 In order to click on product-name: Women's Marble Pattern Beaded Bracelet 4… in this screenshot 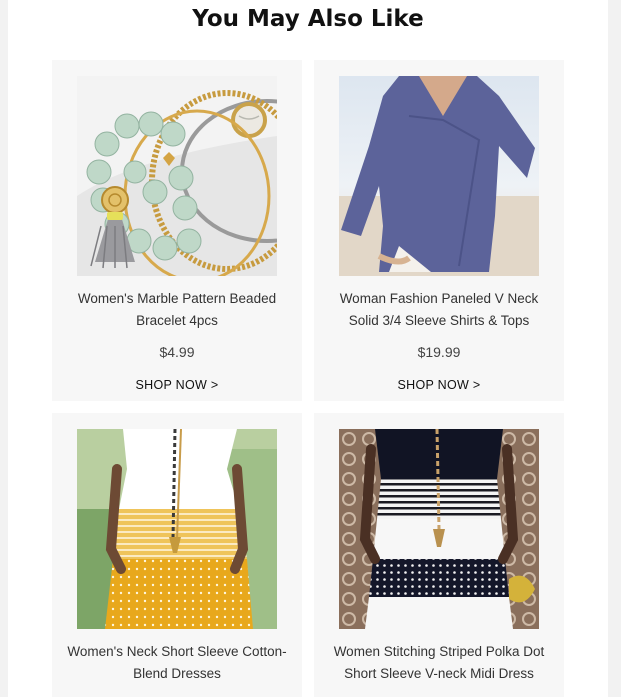, I will do `click(177, 310)`.